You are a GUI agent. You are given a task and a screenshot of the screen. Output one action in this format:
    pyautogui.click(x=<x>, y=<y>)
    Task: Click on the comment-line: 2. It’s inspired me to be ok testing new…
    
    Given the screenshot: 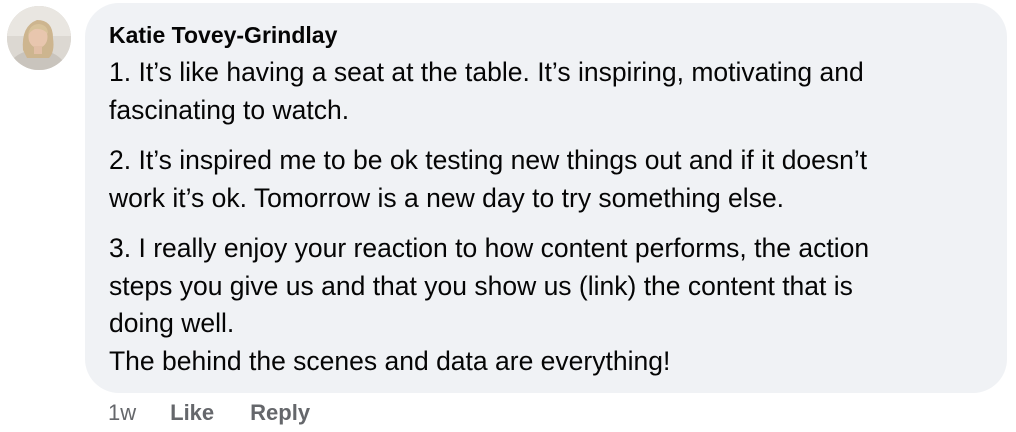 What is the action you would take?
    pyautogui.click(x=488, y=160)
    